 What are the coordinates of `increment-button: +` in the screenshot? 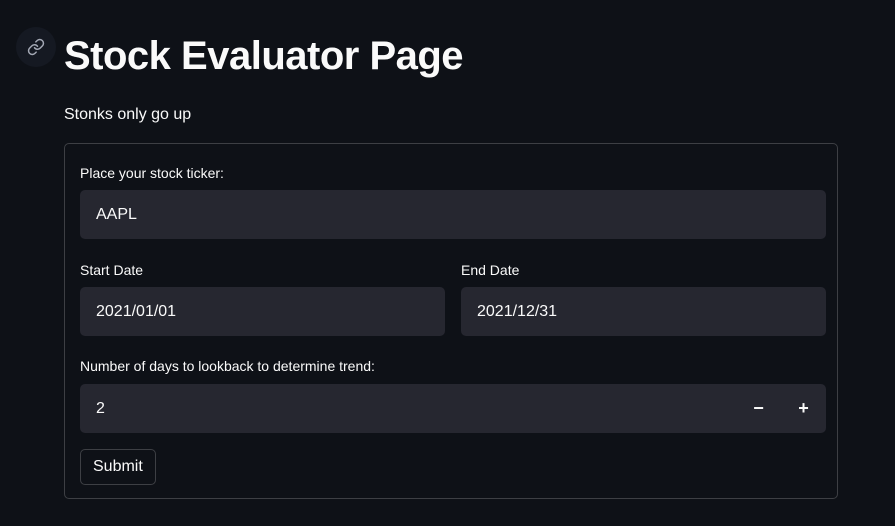 It's located at (803, 408).